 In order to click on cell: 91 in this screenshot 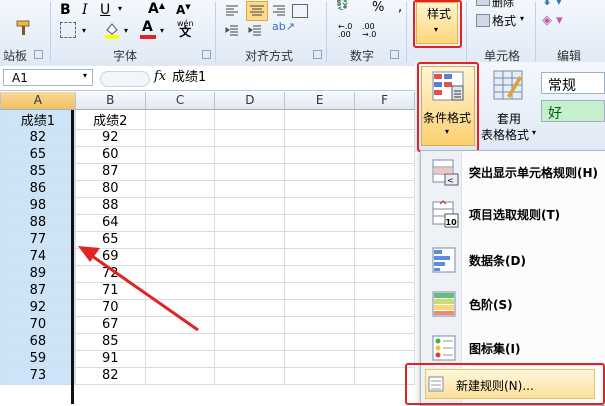, I will do `click(110, 359)`.